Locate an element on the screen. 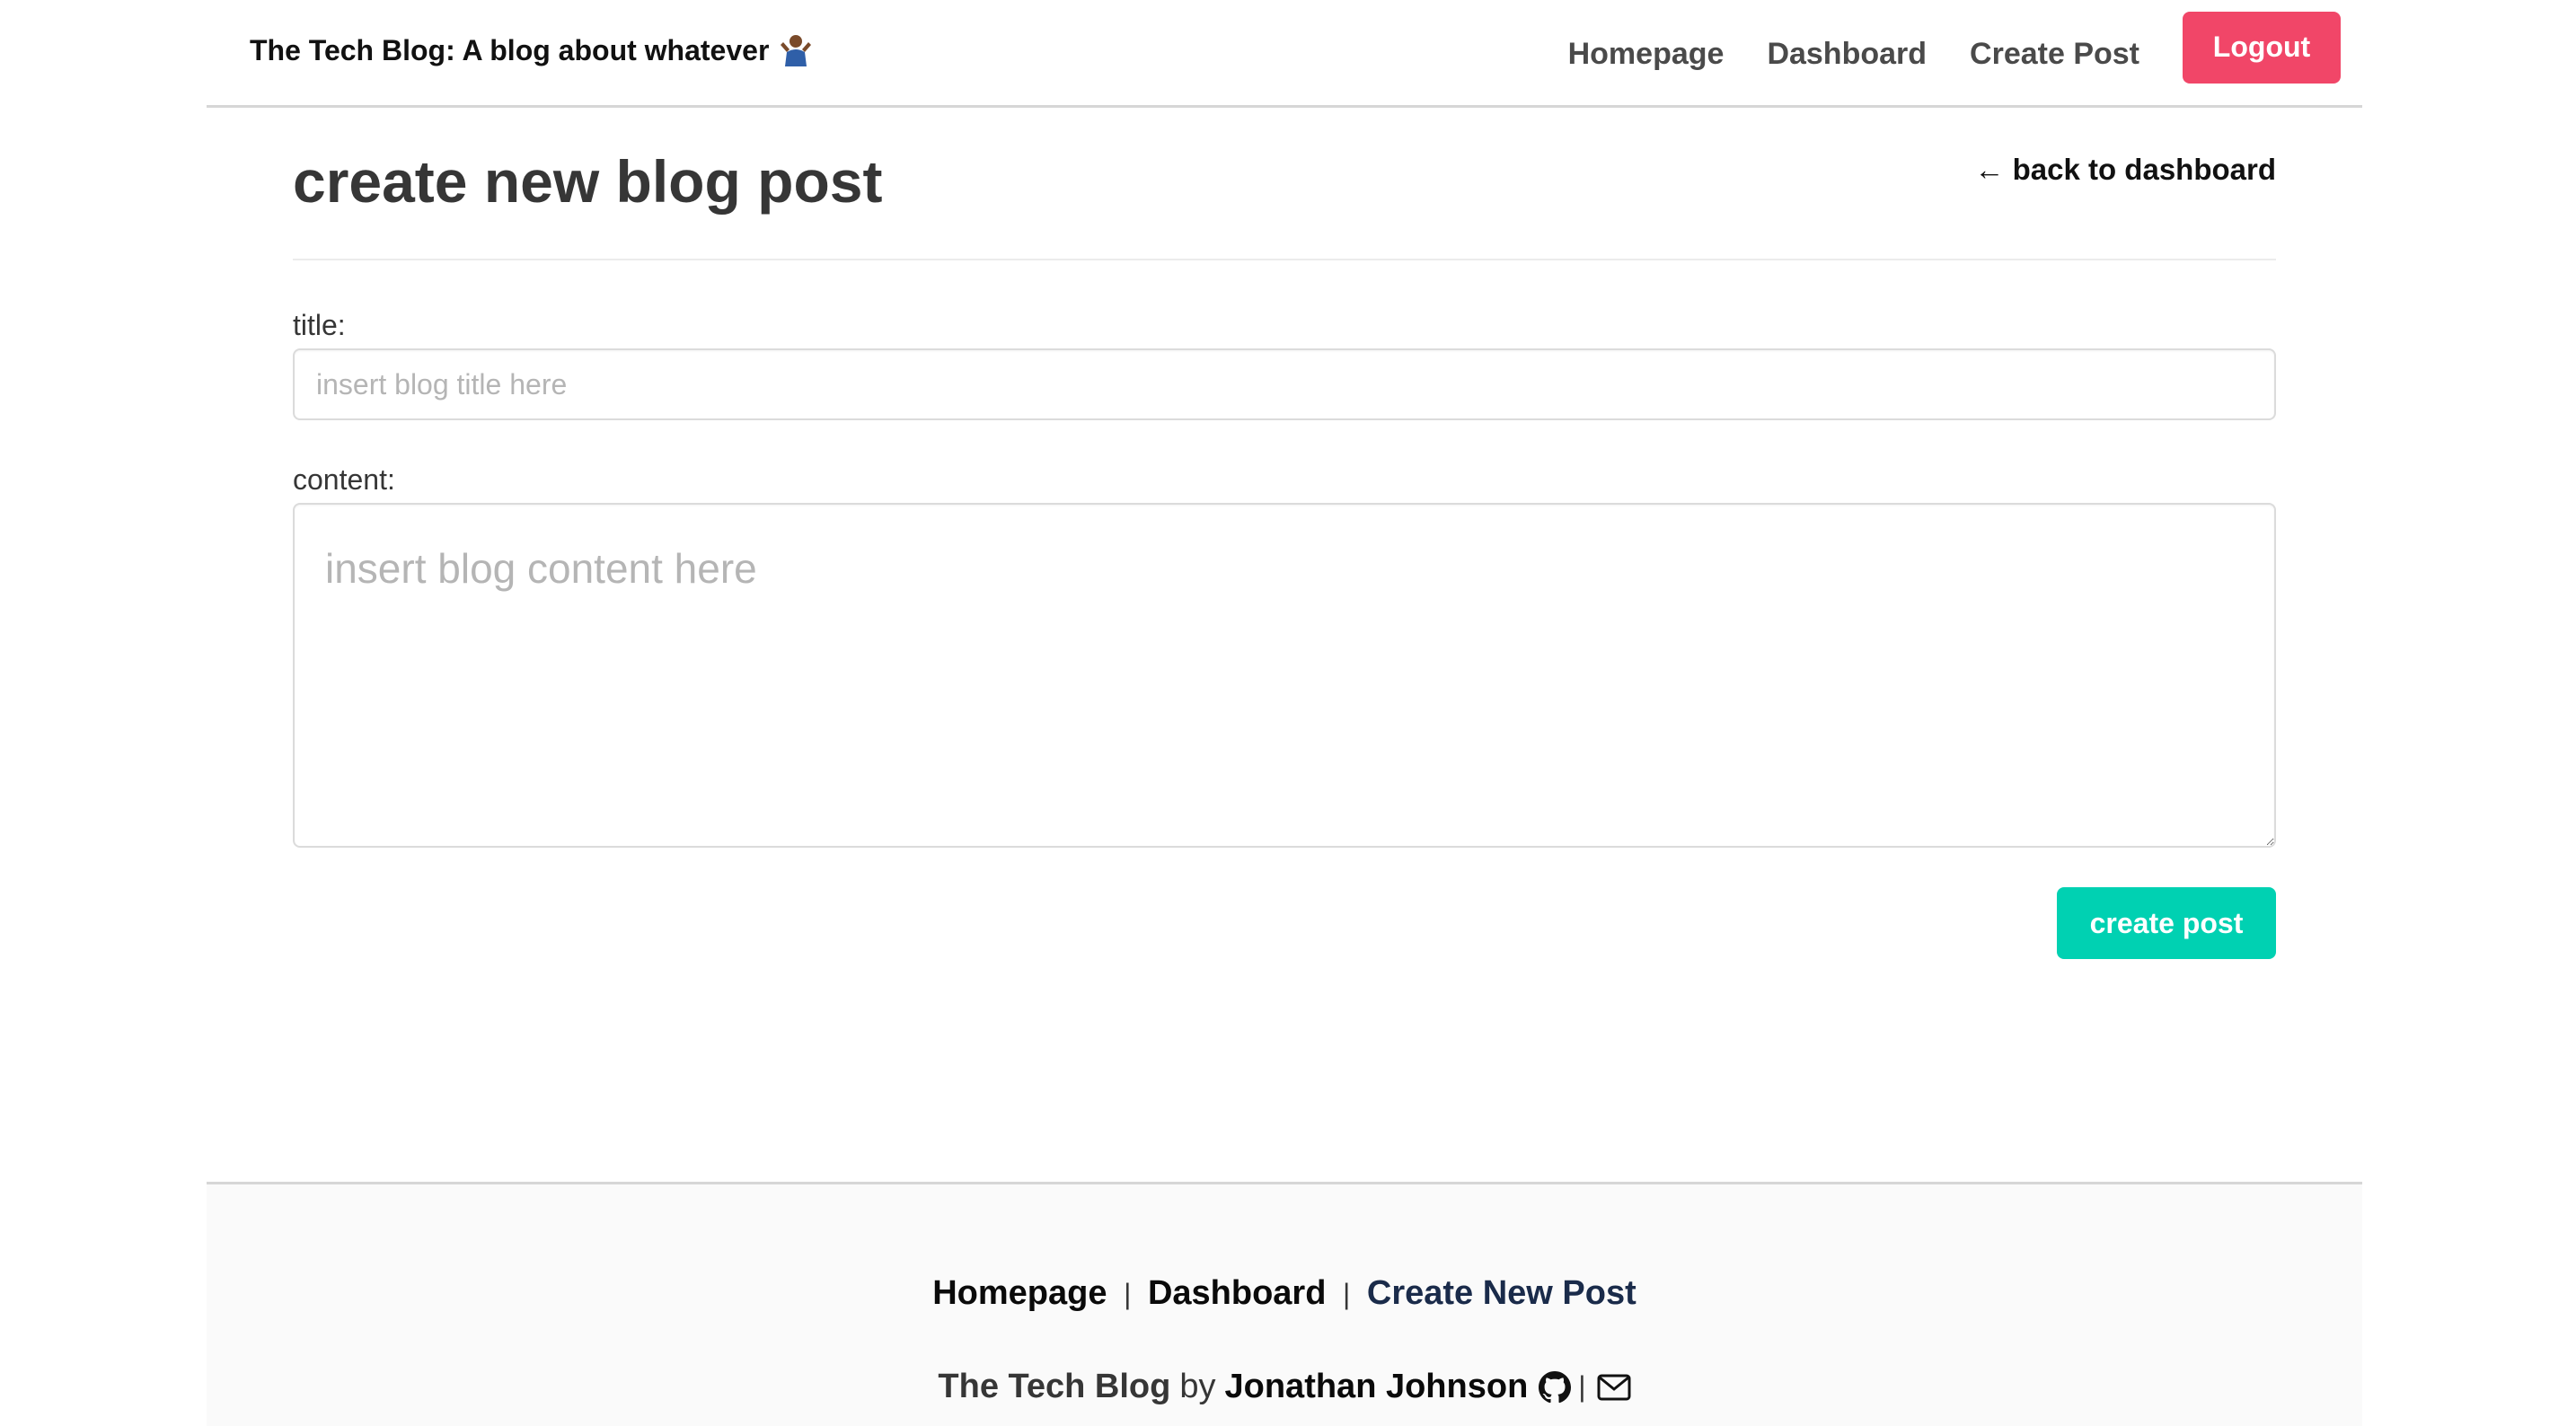 The width and height of the screenshot is (2576, 1426). divider is located at coordinates (1284, 259).